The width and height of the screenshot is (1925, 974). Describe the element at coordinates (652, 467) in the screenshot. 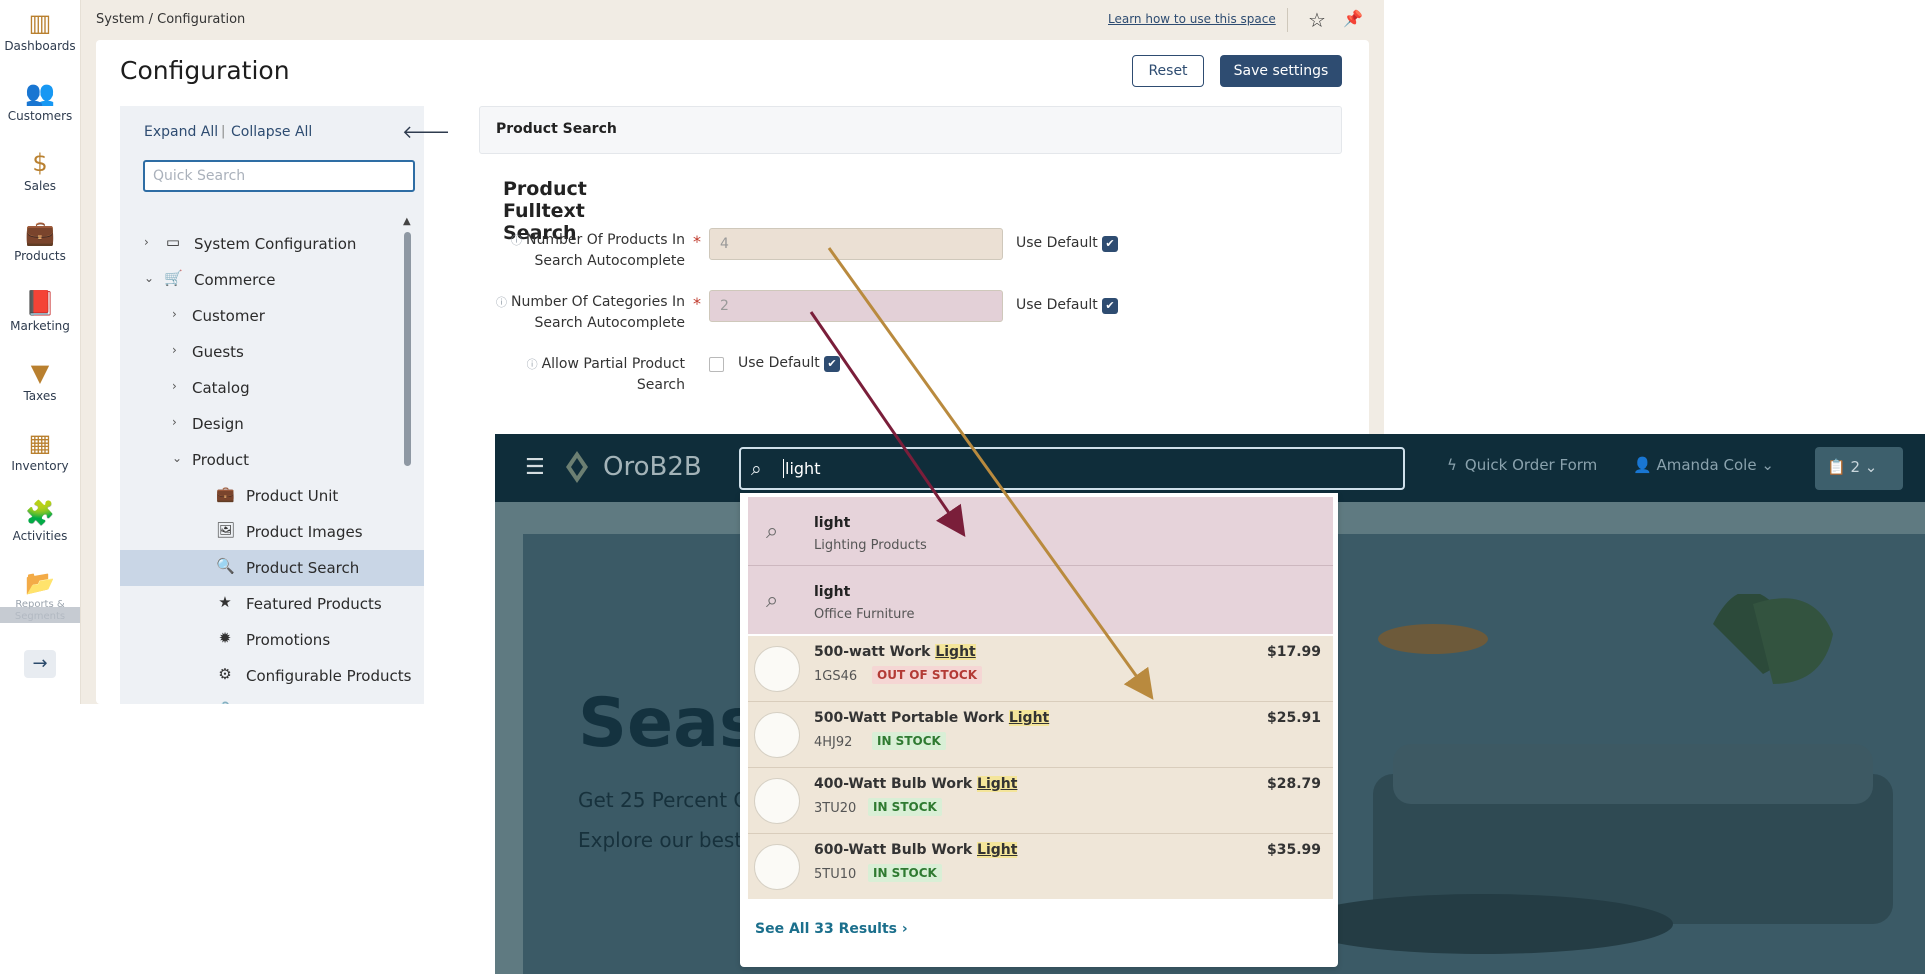

I see `logo-text: OroB2B` at that location.